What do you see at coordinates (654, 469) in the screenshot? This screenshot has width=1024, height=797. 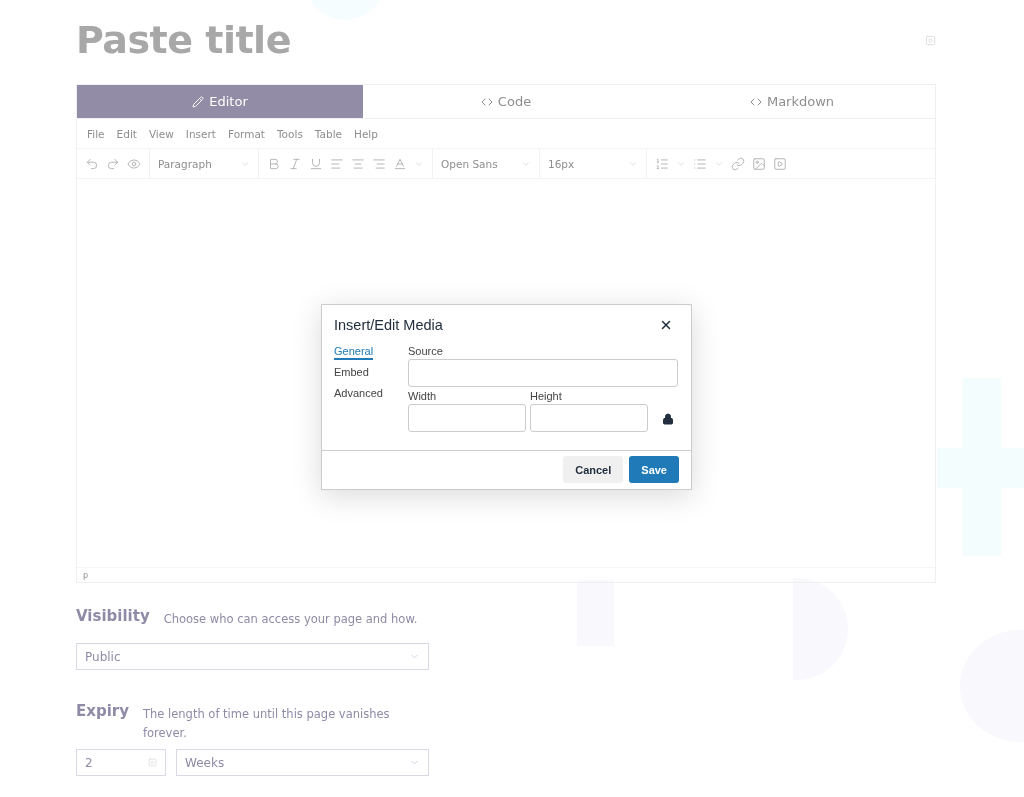 I see `save-button: Save` at bounding box center [654, 469].